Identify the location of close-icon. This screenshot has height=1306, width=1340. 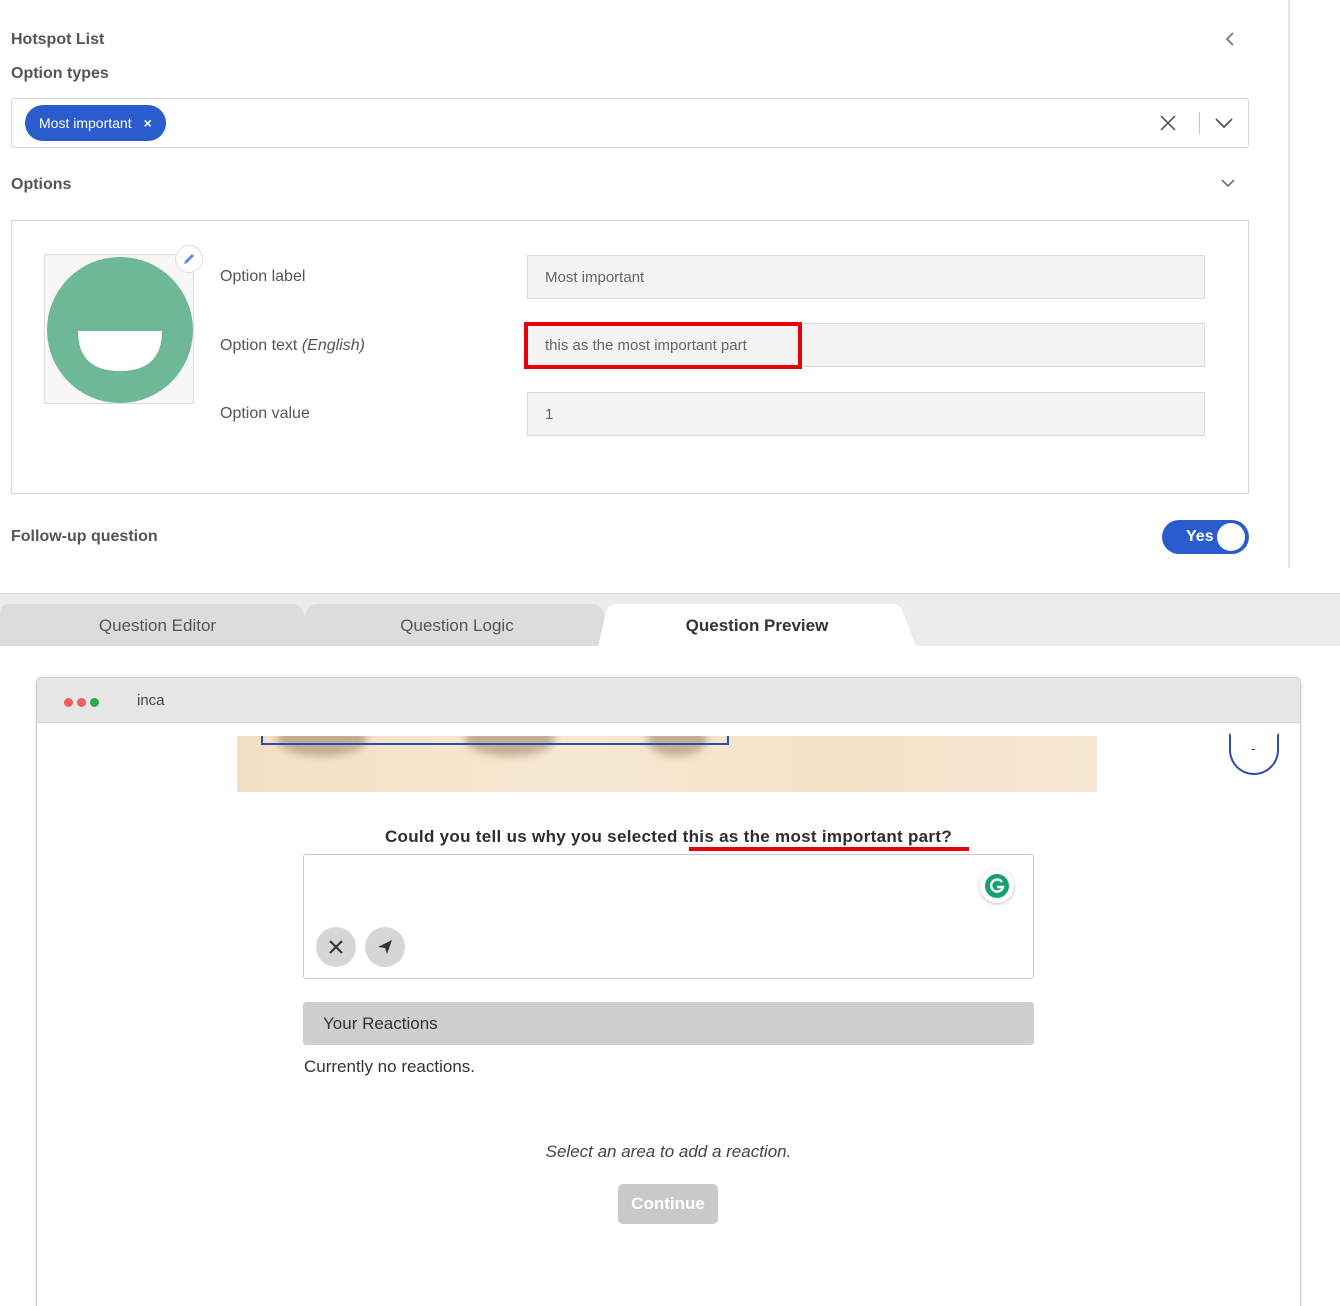
(336, 947).